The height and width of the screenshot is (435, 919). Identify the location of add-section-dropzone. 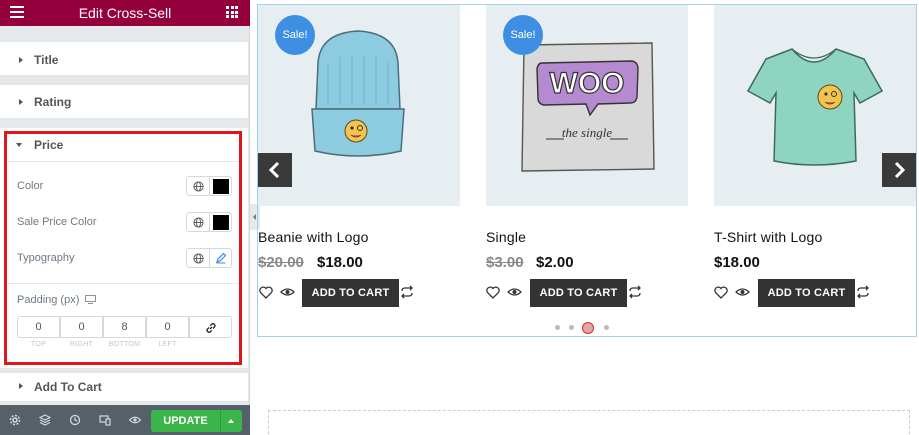
(589, 422).